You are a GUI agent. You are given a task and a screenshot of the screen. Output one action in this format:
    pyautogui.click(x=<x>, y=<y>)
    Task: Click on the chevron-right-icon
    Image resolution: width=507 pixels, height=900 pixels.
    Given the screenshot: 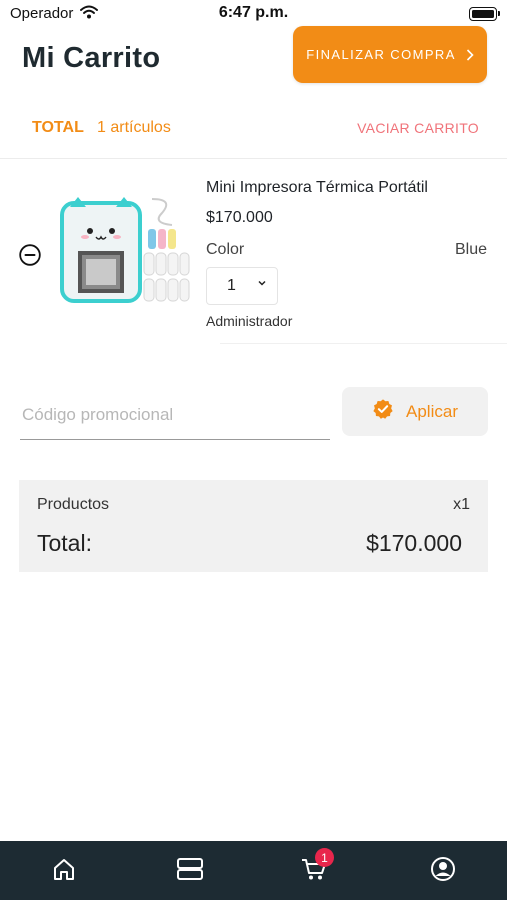 What is the action you would take?
    pyautogui.click(x=470, y=55)
    